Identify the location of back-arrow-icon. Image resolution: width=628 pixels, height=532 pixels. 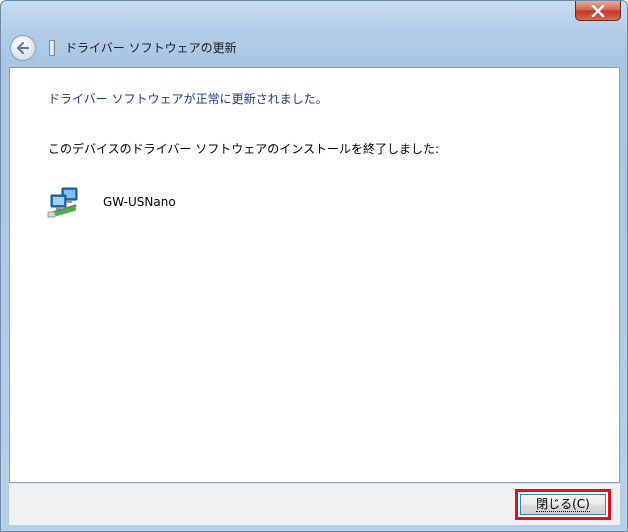
(23, 48).